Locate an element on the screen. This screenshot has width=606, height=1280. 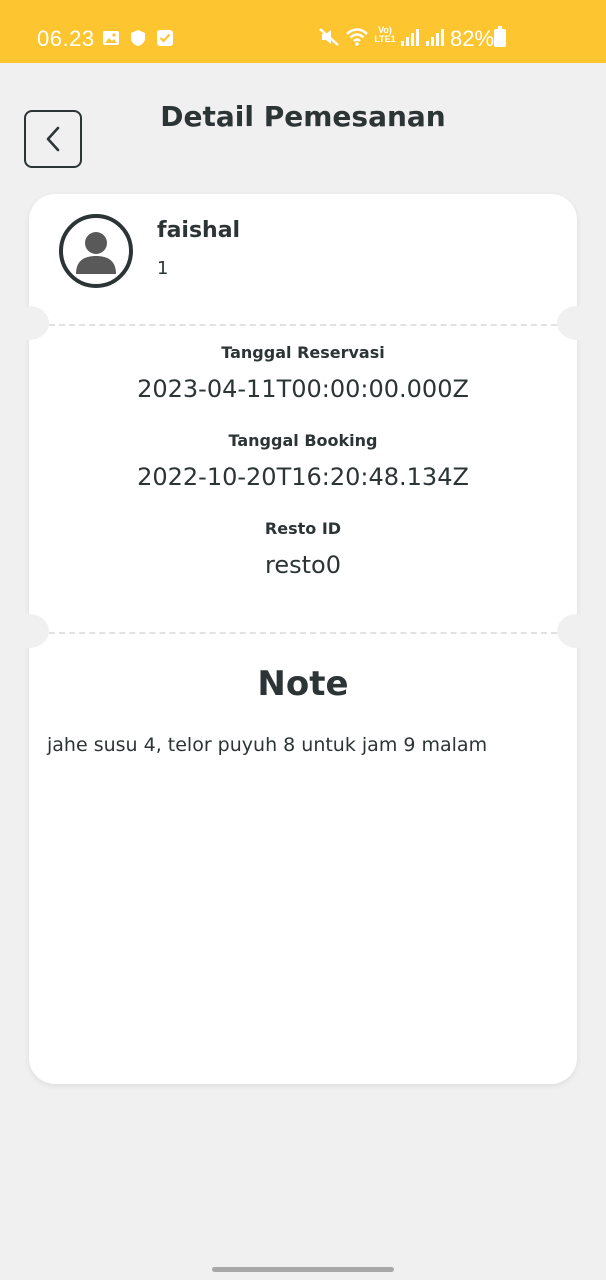
page-title: Detail Pemesanan is located at coordinates (303, 116).